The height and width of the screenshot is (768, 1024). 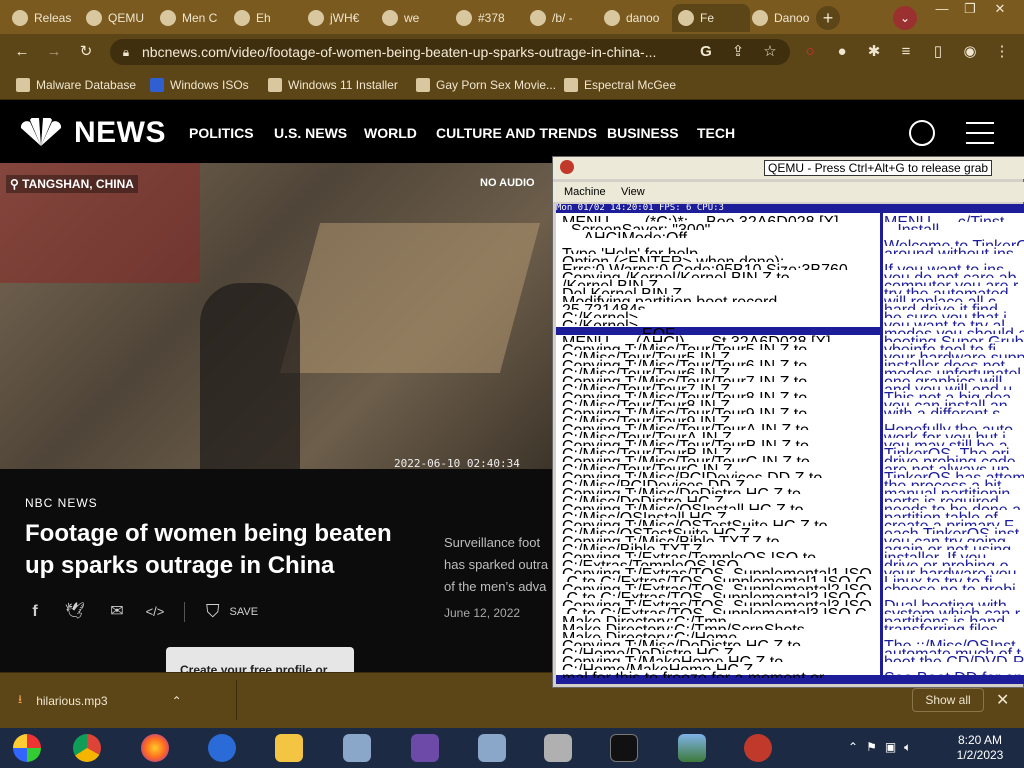 What do you see at coordinates (637, 18) in the screenshot?
I see `browser-tab: danoo` at bounding box center [637, 18].